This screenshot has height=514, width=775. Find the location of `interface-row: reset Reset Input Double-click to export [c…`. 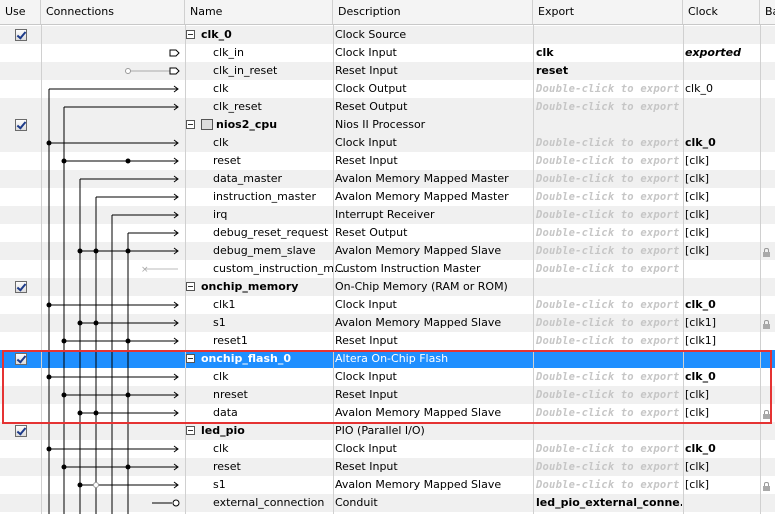

interface-row: reset Reset Input Double-click to export [c… is located at coordinates (387, 161).